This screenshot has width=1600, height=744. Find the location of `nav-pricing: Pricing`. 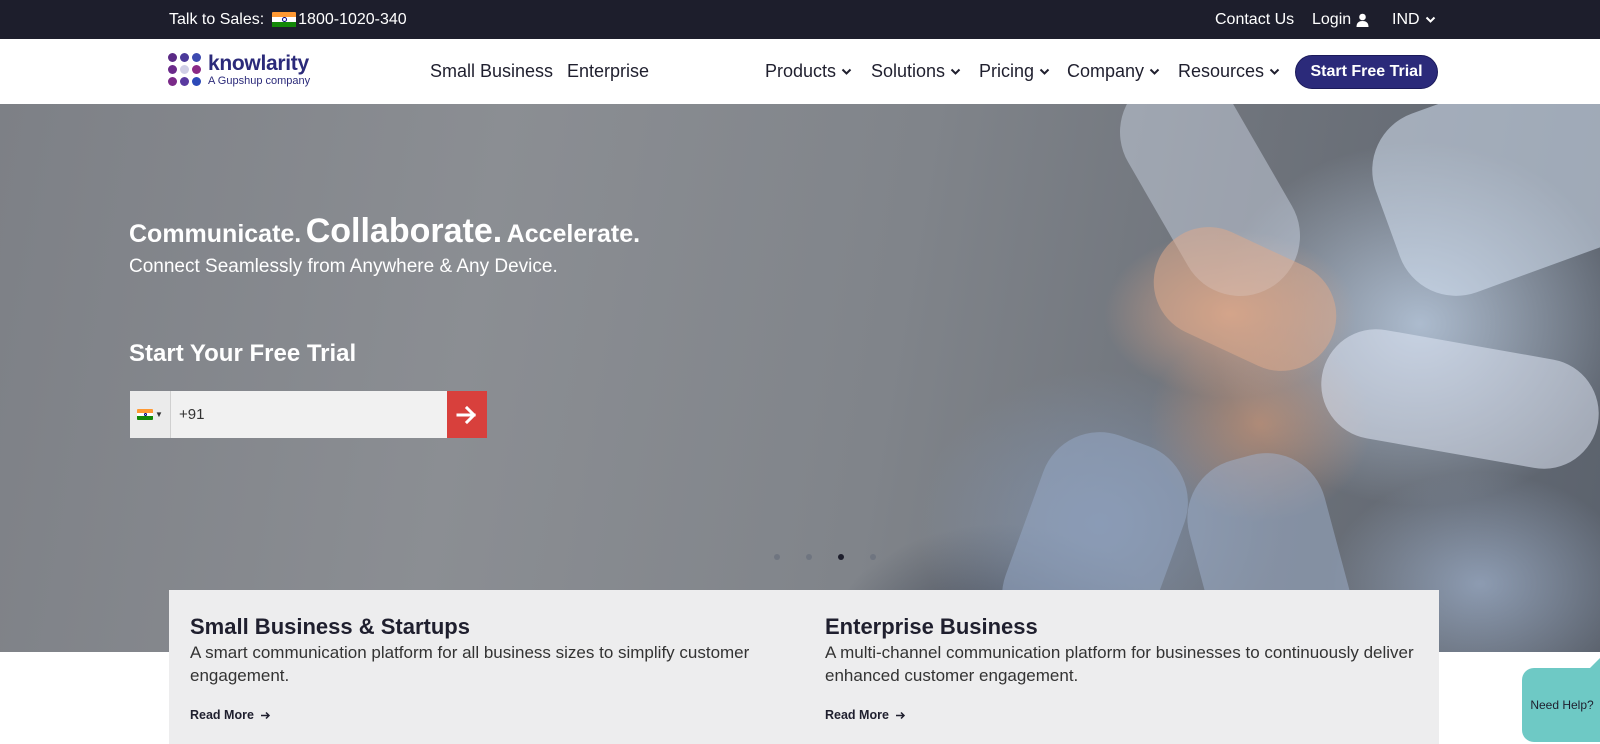

nav-pricing: Pricing is located at coordinates (1014, 71).